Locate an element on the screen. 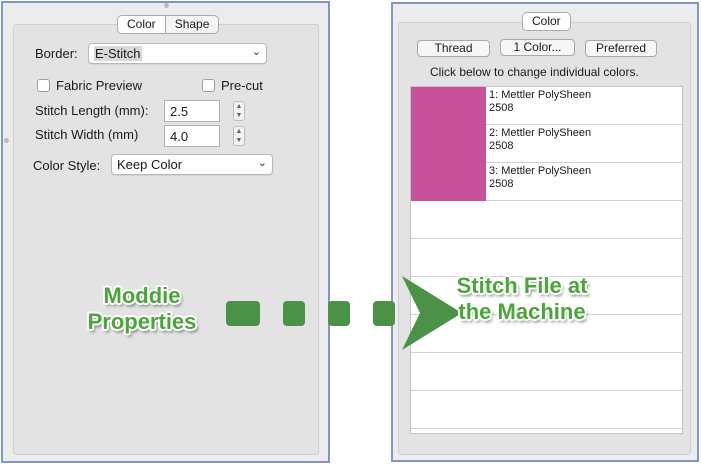  arrow-group is located at coordinates (344, 313).